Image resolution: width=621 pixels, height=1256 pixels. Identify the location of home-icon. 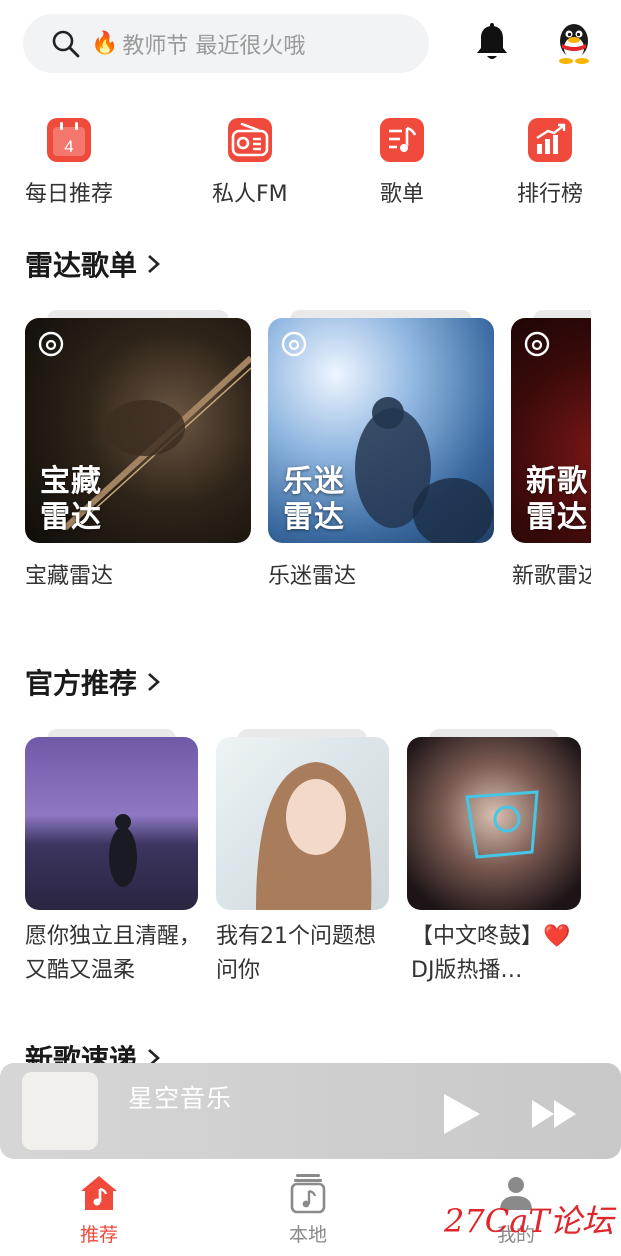
(99, 1193).